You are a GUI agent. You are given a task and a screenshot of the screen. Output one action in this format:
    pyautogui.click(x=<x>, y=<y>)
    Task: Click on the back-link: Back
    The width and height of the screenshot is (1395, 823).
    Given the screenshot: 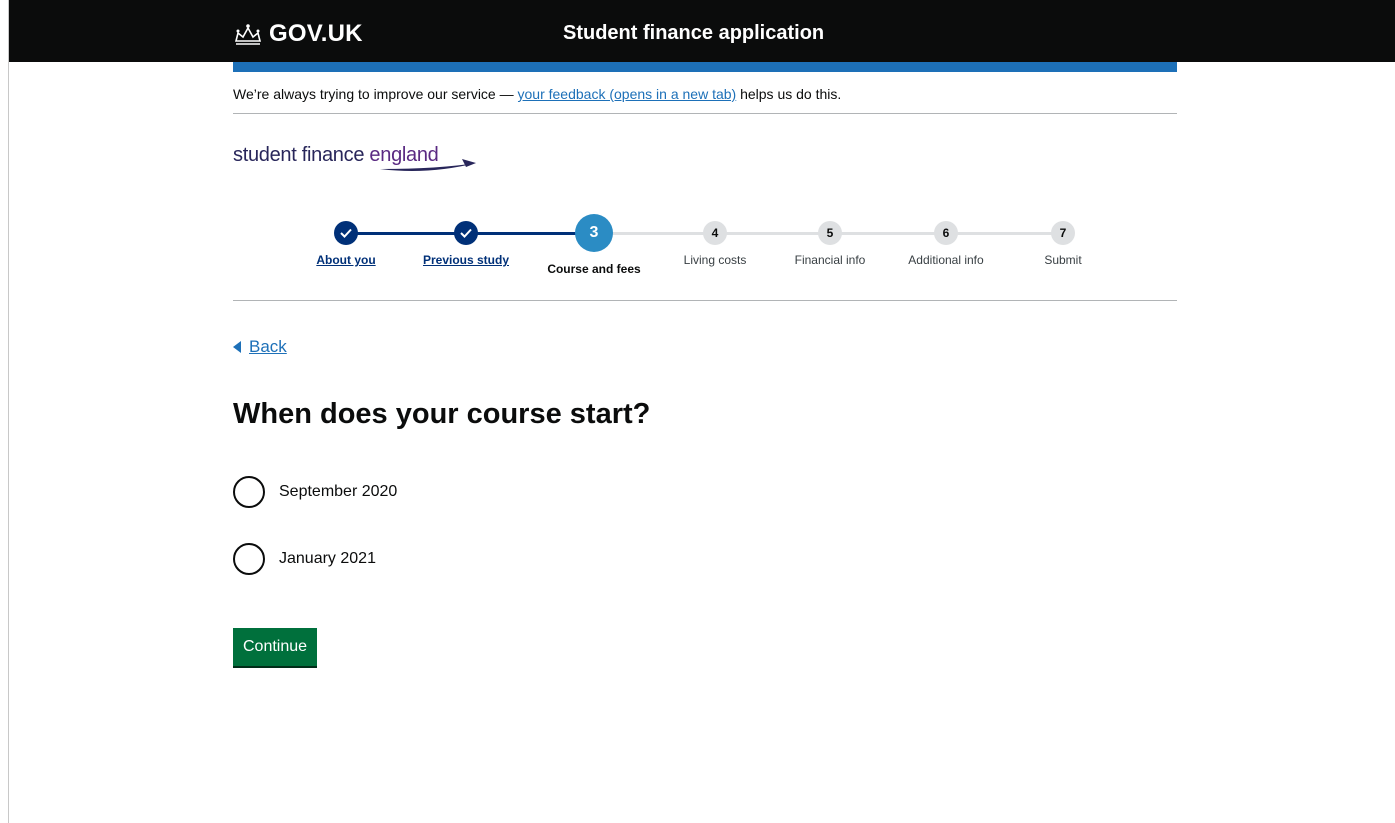 What is the action you would take?
    pyautogui.click(x=260, y=347)
    